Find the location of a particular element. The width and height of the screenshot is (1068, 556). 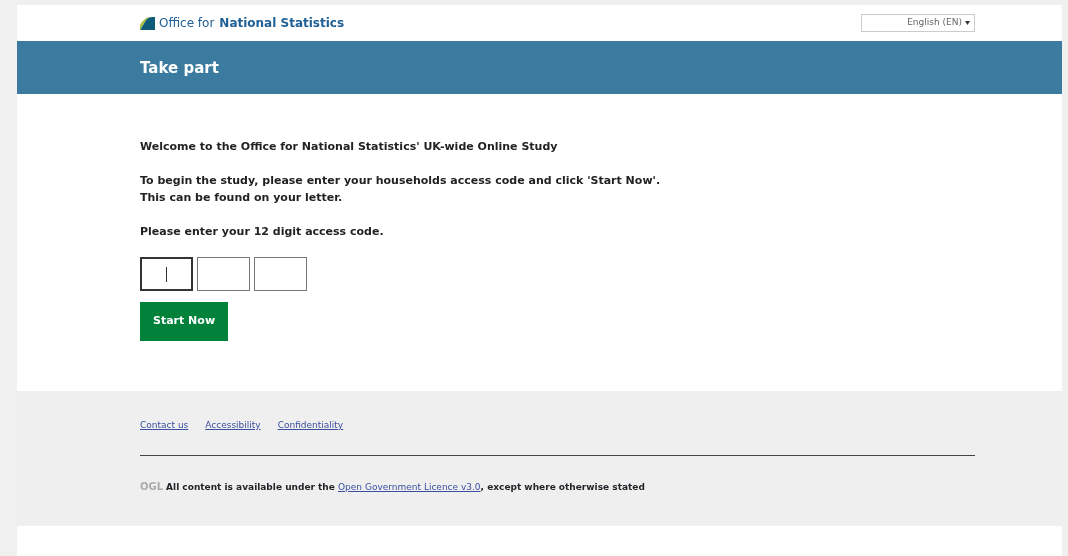

instruction-text: Please enter your 12 digit access code. is located at coordinates (262, 232).